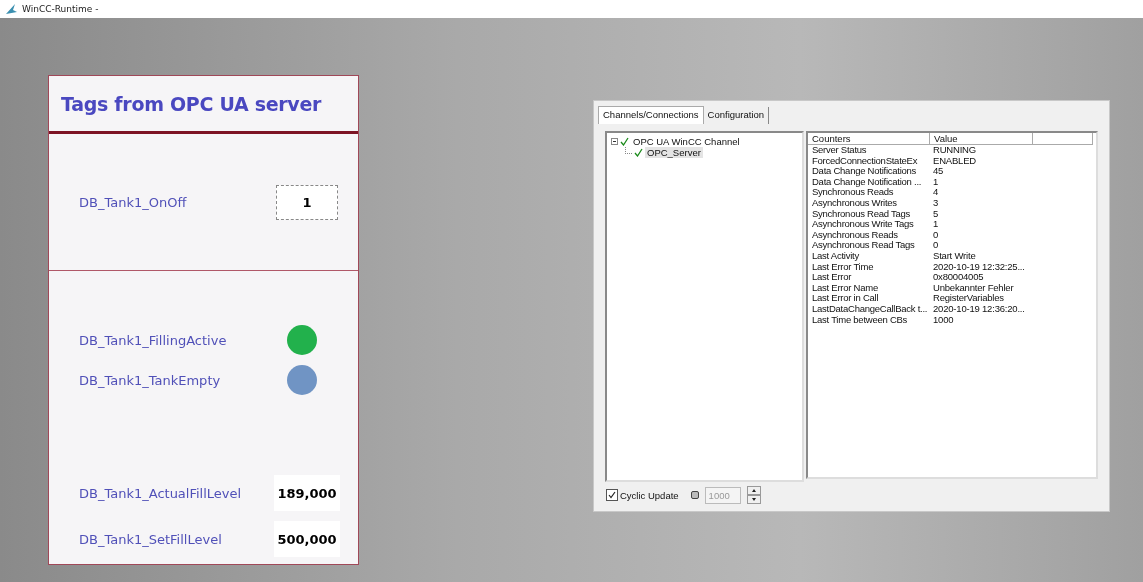  I want to click on table-cell-text: 1000, so click(943, 320).